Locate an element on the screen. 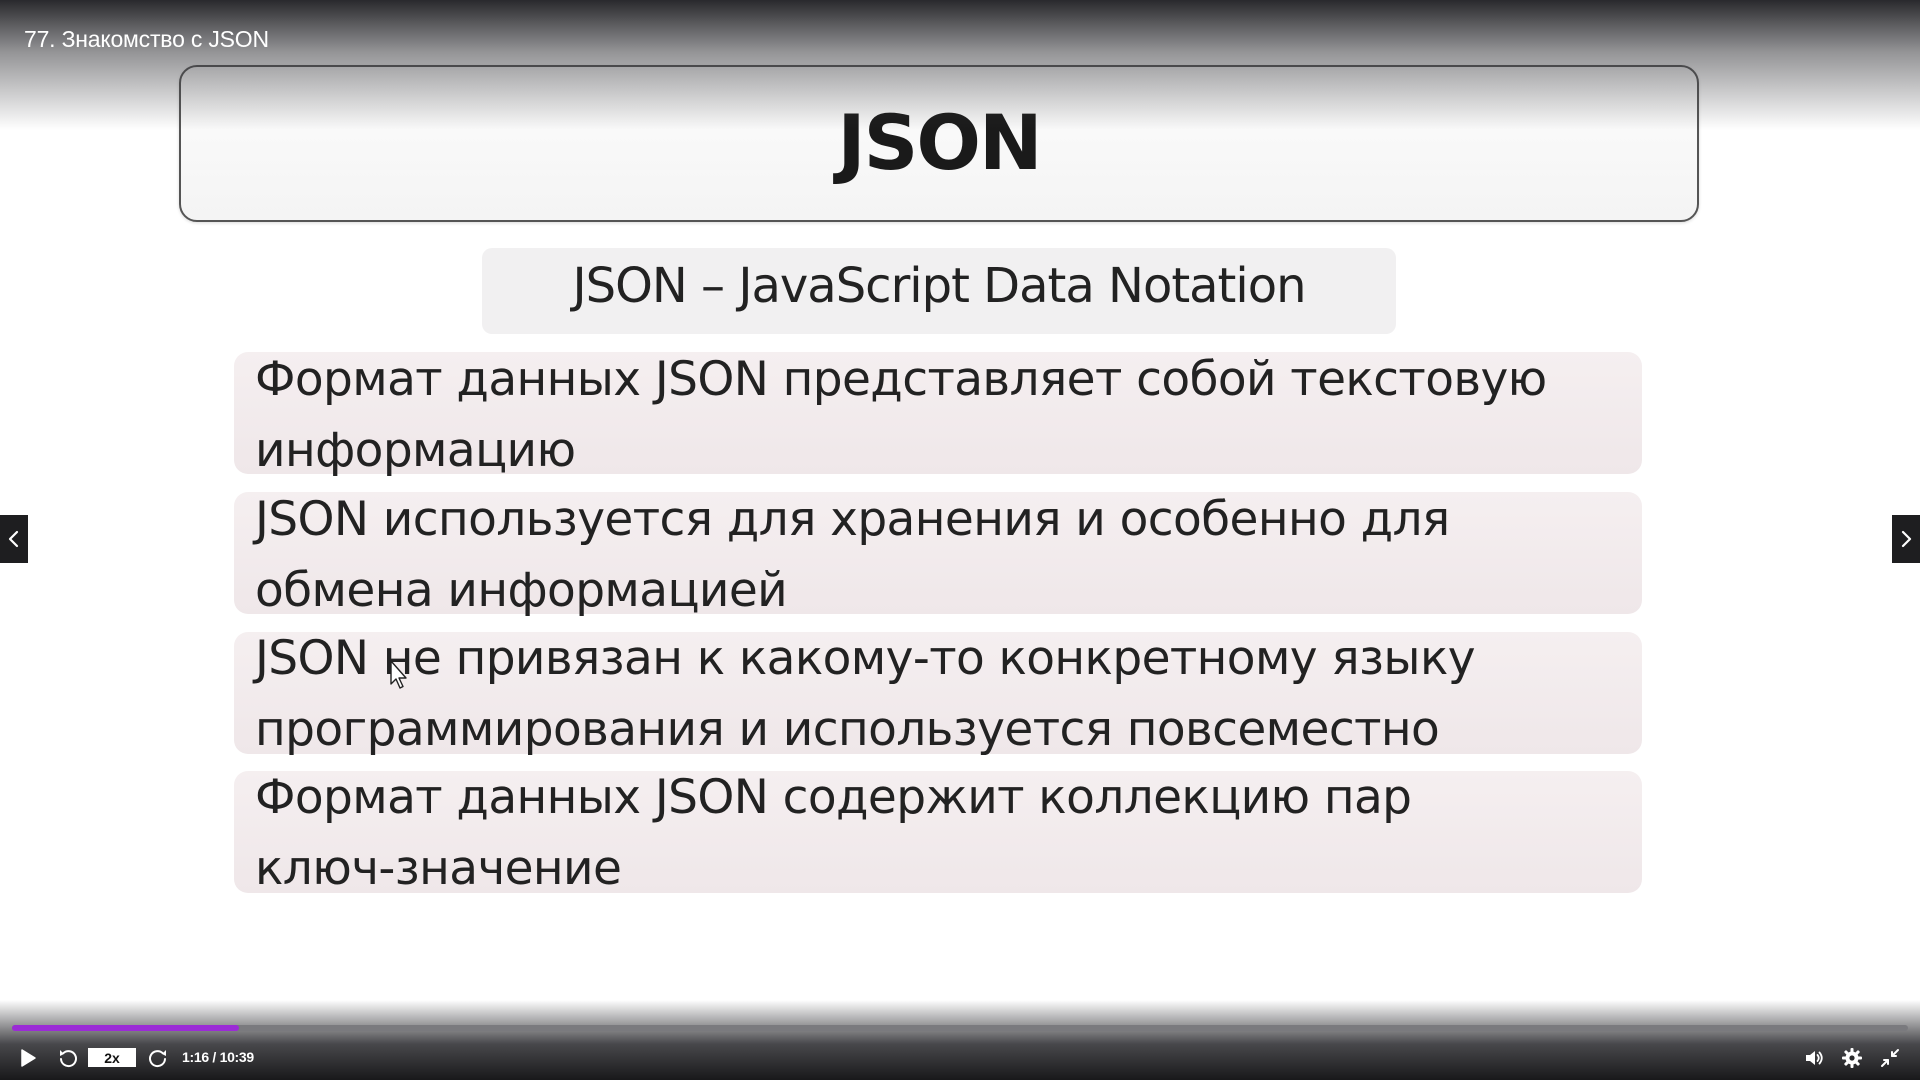 The image size is (1920, 1080). settings-button is located at coordinates (1852, 1058).